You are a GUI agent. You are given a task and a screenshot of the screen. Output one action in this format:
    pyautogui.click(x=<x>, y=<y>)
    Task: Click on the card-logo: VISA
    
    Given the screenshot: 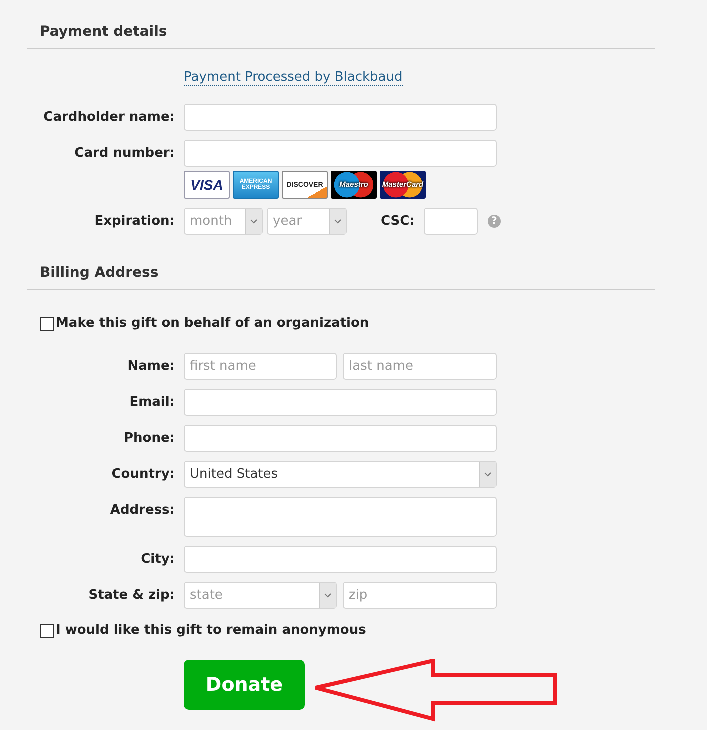 What is the action you would take?
    pyautogui.click(x=207, y=185)
    